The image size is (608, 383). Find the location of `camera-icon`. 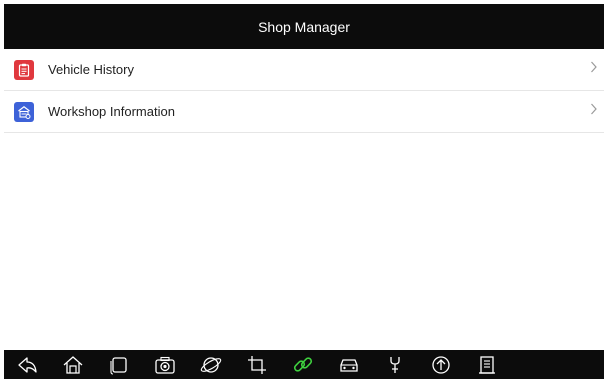

camera-icon is located at coordinates (165, 364).